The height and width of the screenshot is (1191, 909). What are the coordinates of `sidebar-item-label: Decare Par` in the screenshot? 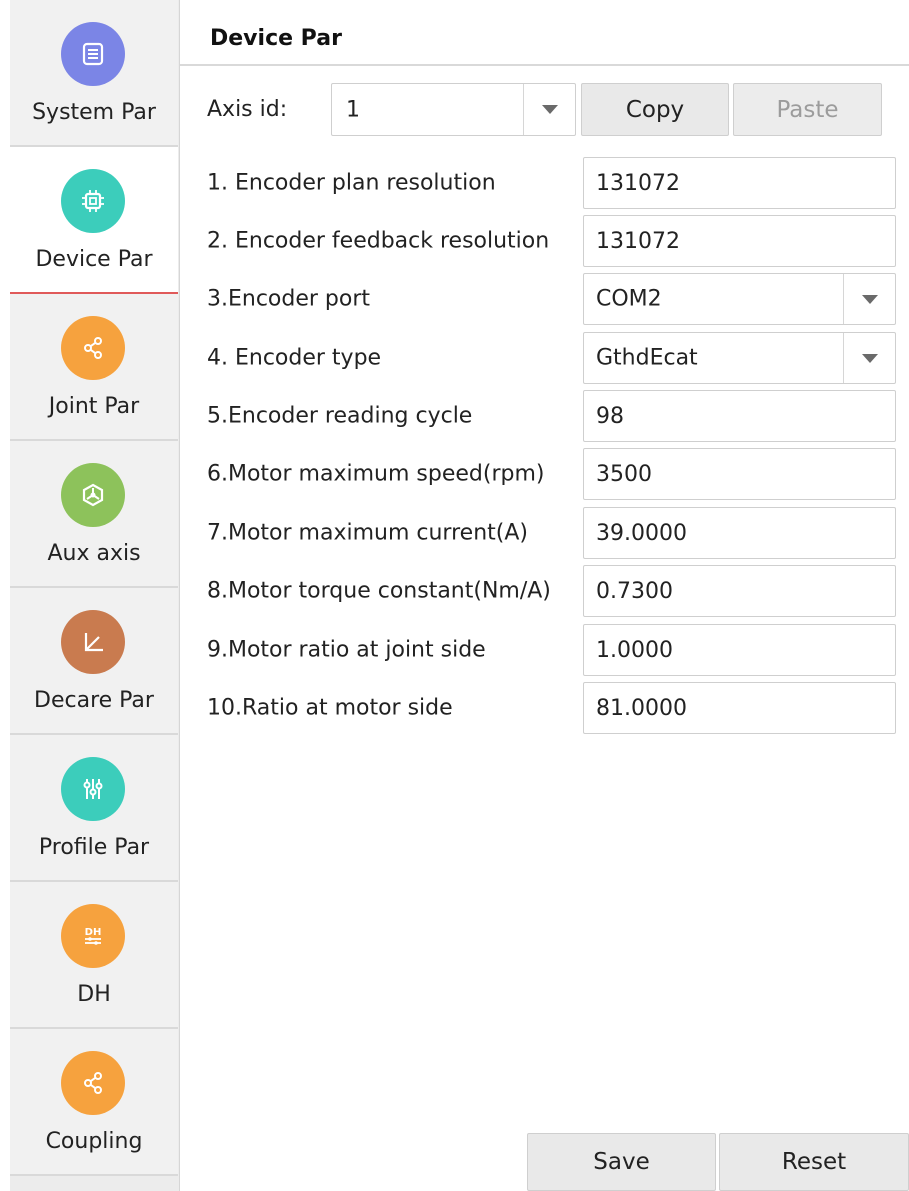 It's located at (94, 700).